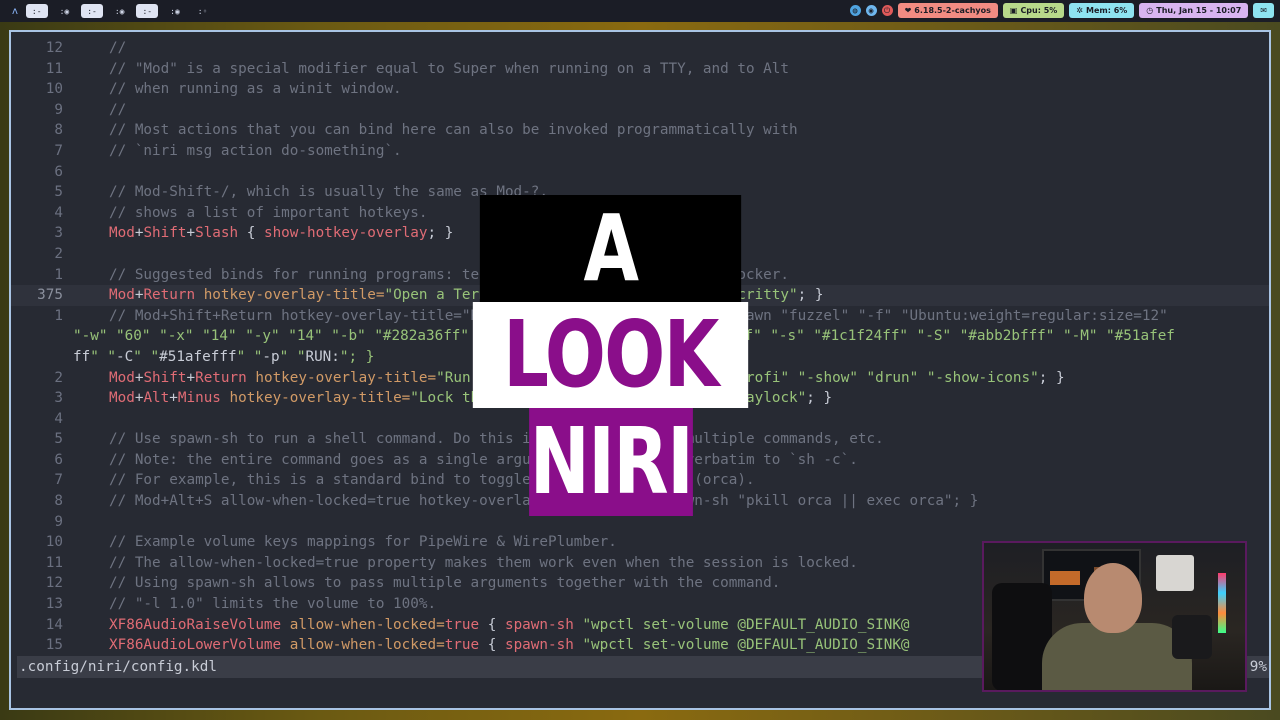  Describe the element at coordinates (640, 419) in the screenshot. I see `code-line: 4` at that location.